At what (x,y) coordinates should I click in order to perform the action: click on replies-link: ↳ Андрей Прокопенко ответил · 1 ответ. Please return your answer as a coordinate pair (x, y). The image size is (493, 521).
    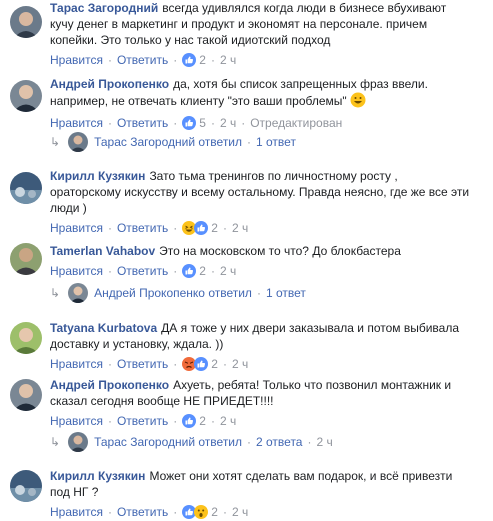
    Looking at the image, I should click on (178, 293).